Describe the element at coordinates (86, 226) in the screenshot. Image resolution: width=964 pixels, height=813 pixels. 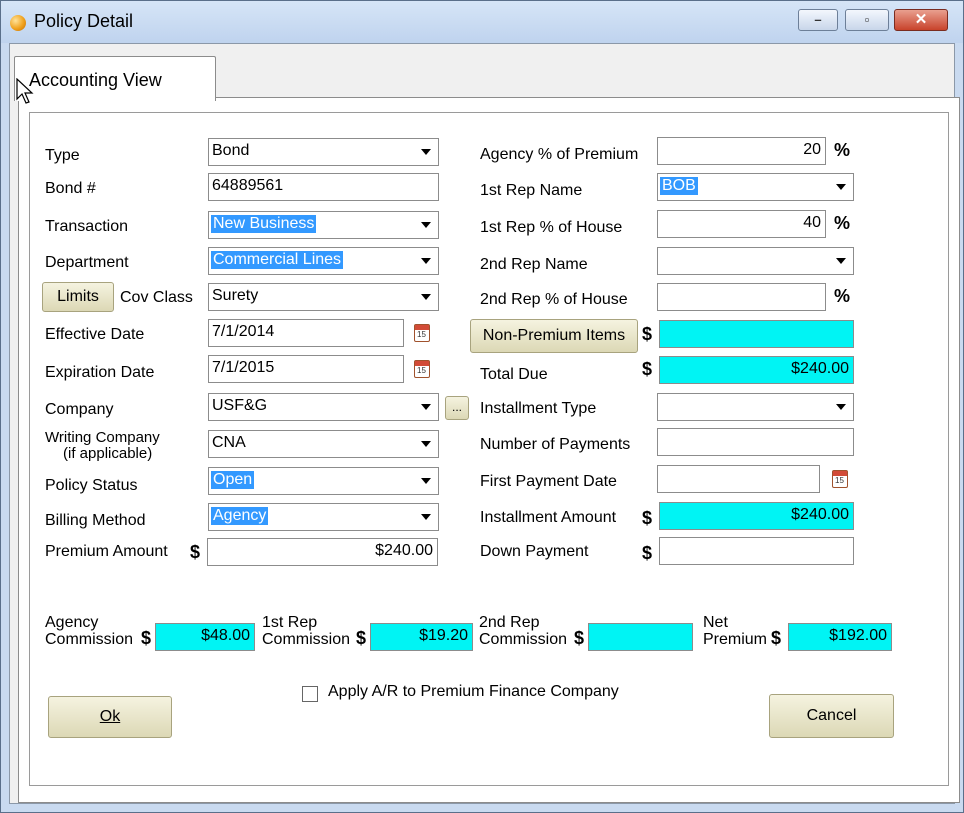
I see `transaction-label: Transaction` at that location.